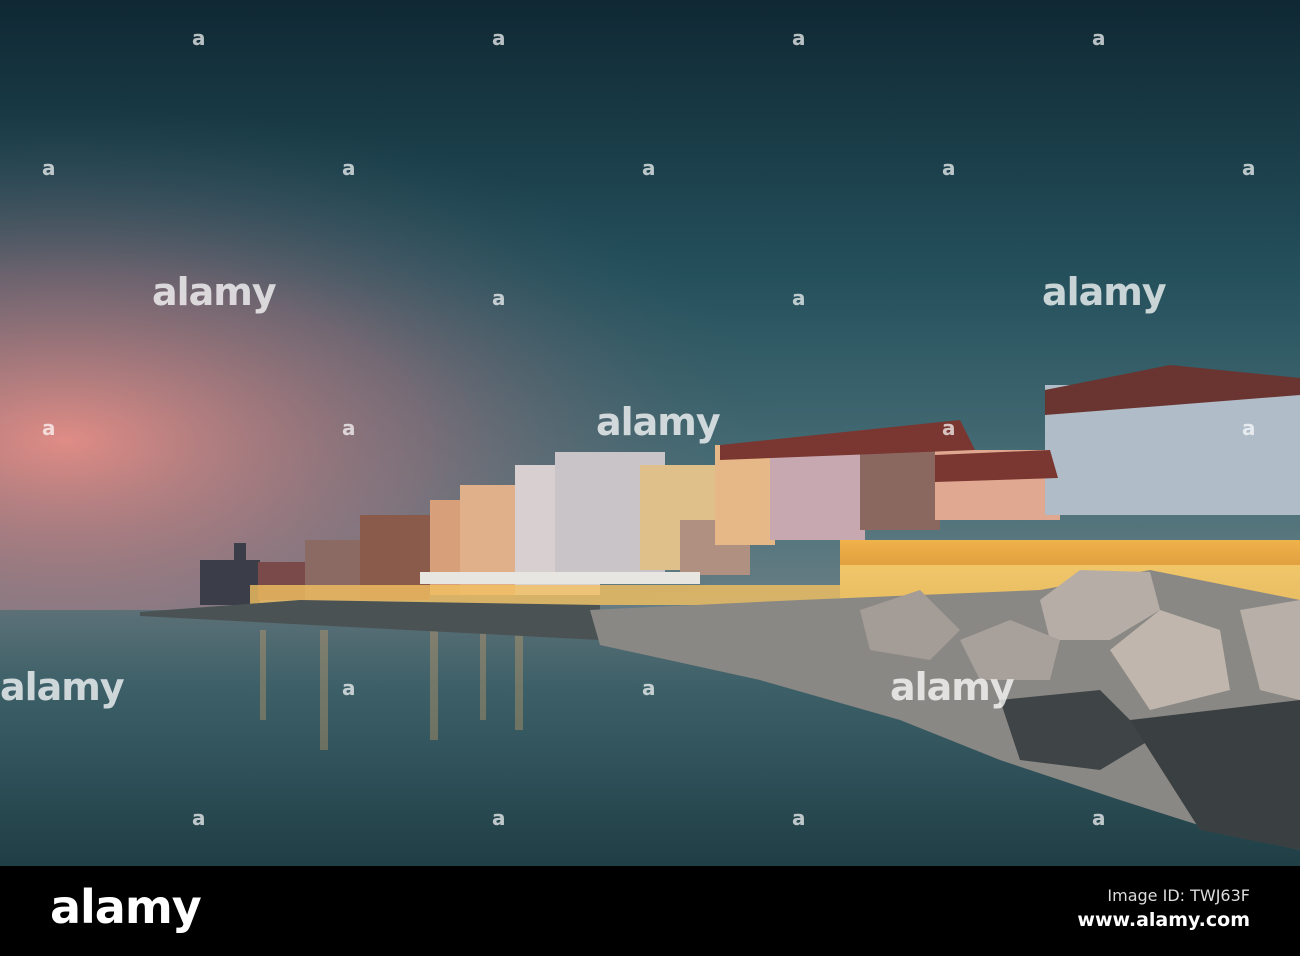 The height and width of the screenshot is (956, 1300). What do you see at coordinates (650, 911) in the screenshot?
I see `footer-bar: alamy Image ID: TWJ63F www.alamy.com` at bounding box center [650, 911].